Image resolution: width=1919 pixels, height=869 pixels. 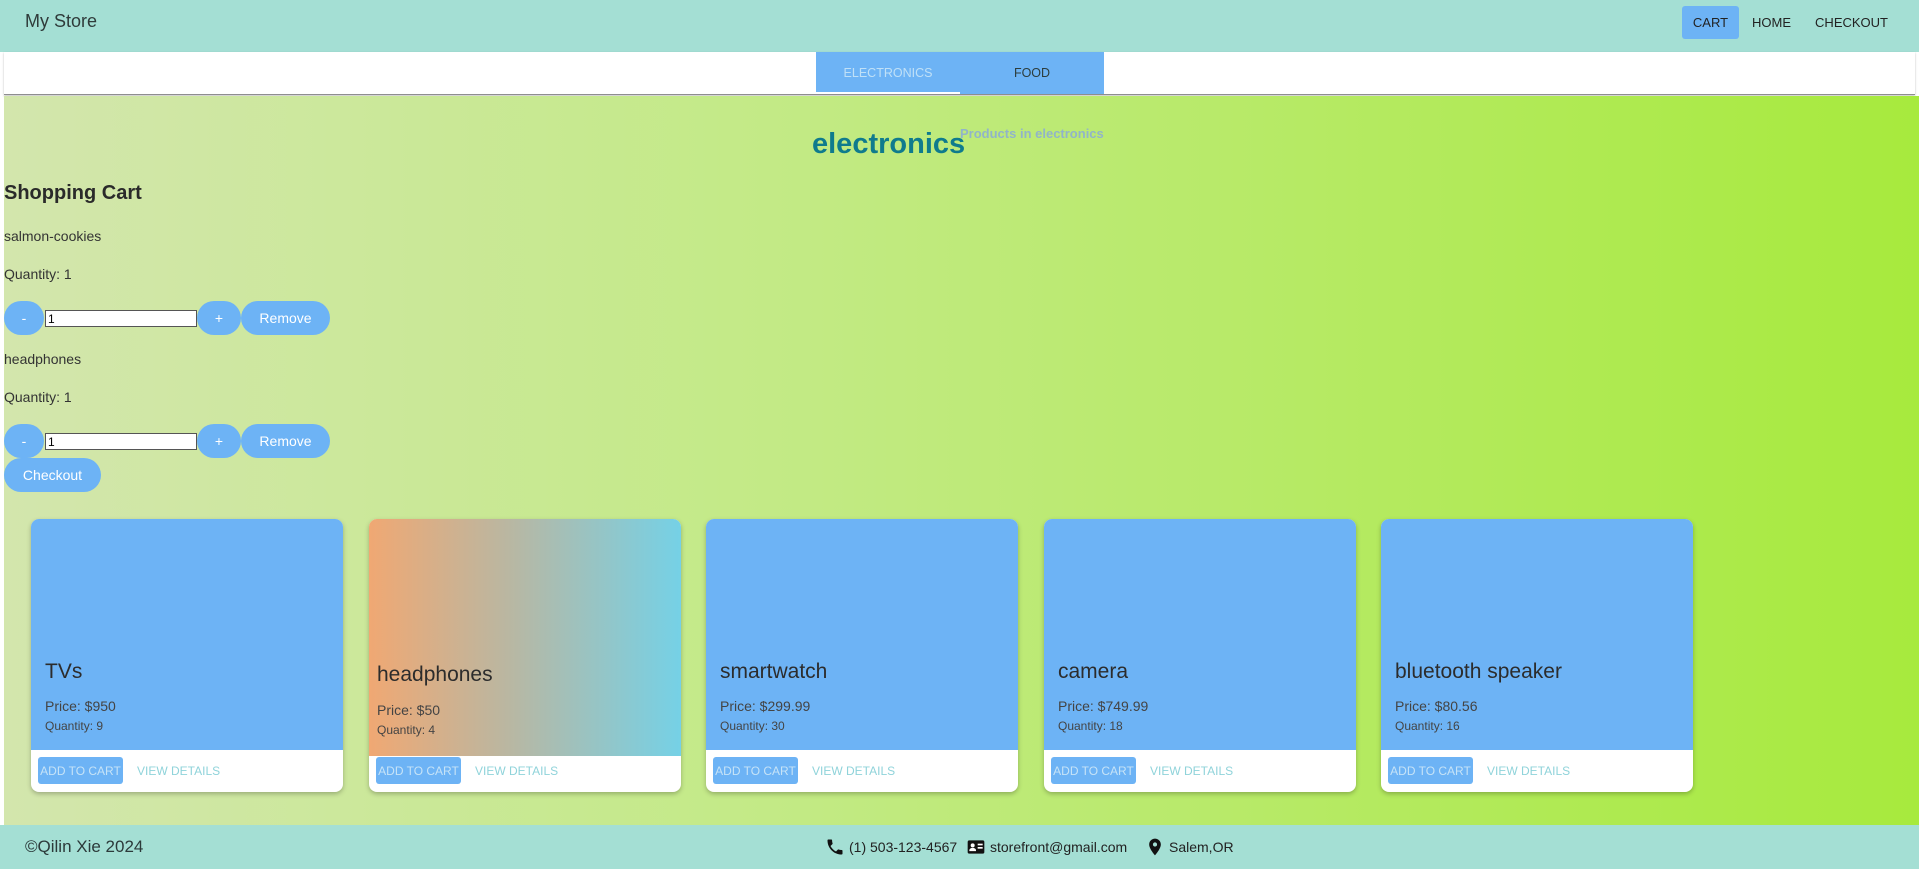 What do you see at coordinates (52, 475) in the screenshot?
I see `checkout-button: Checkout` at bounding box center [52, 475].